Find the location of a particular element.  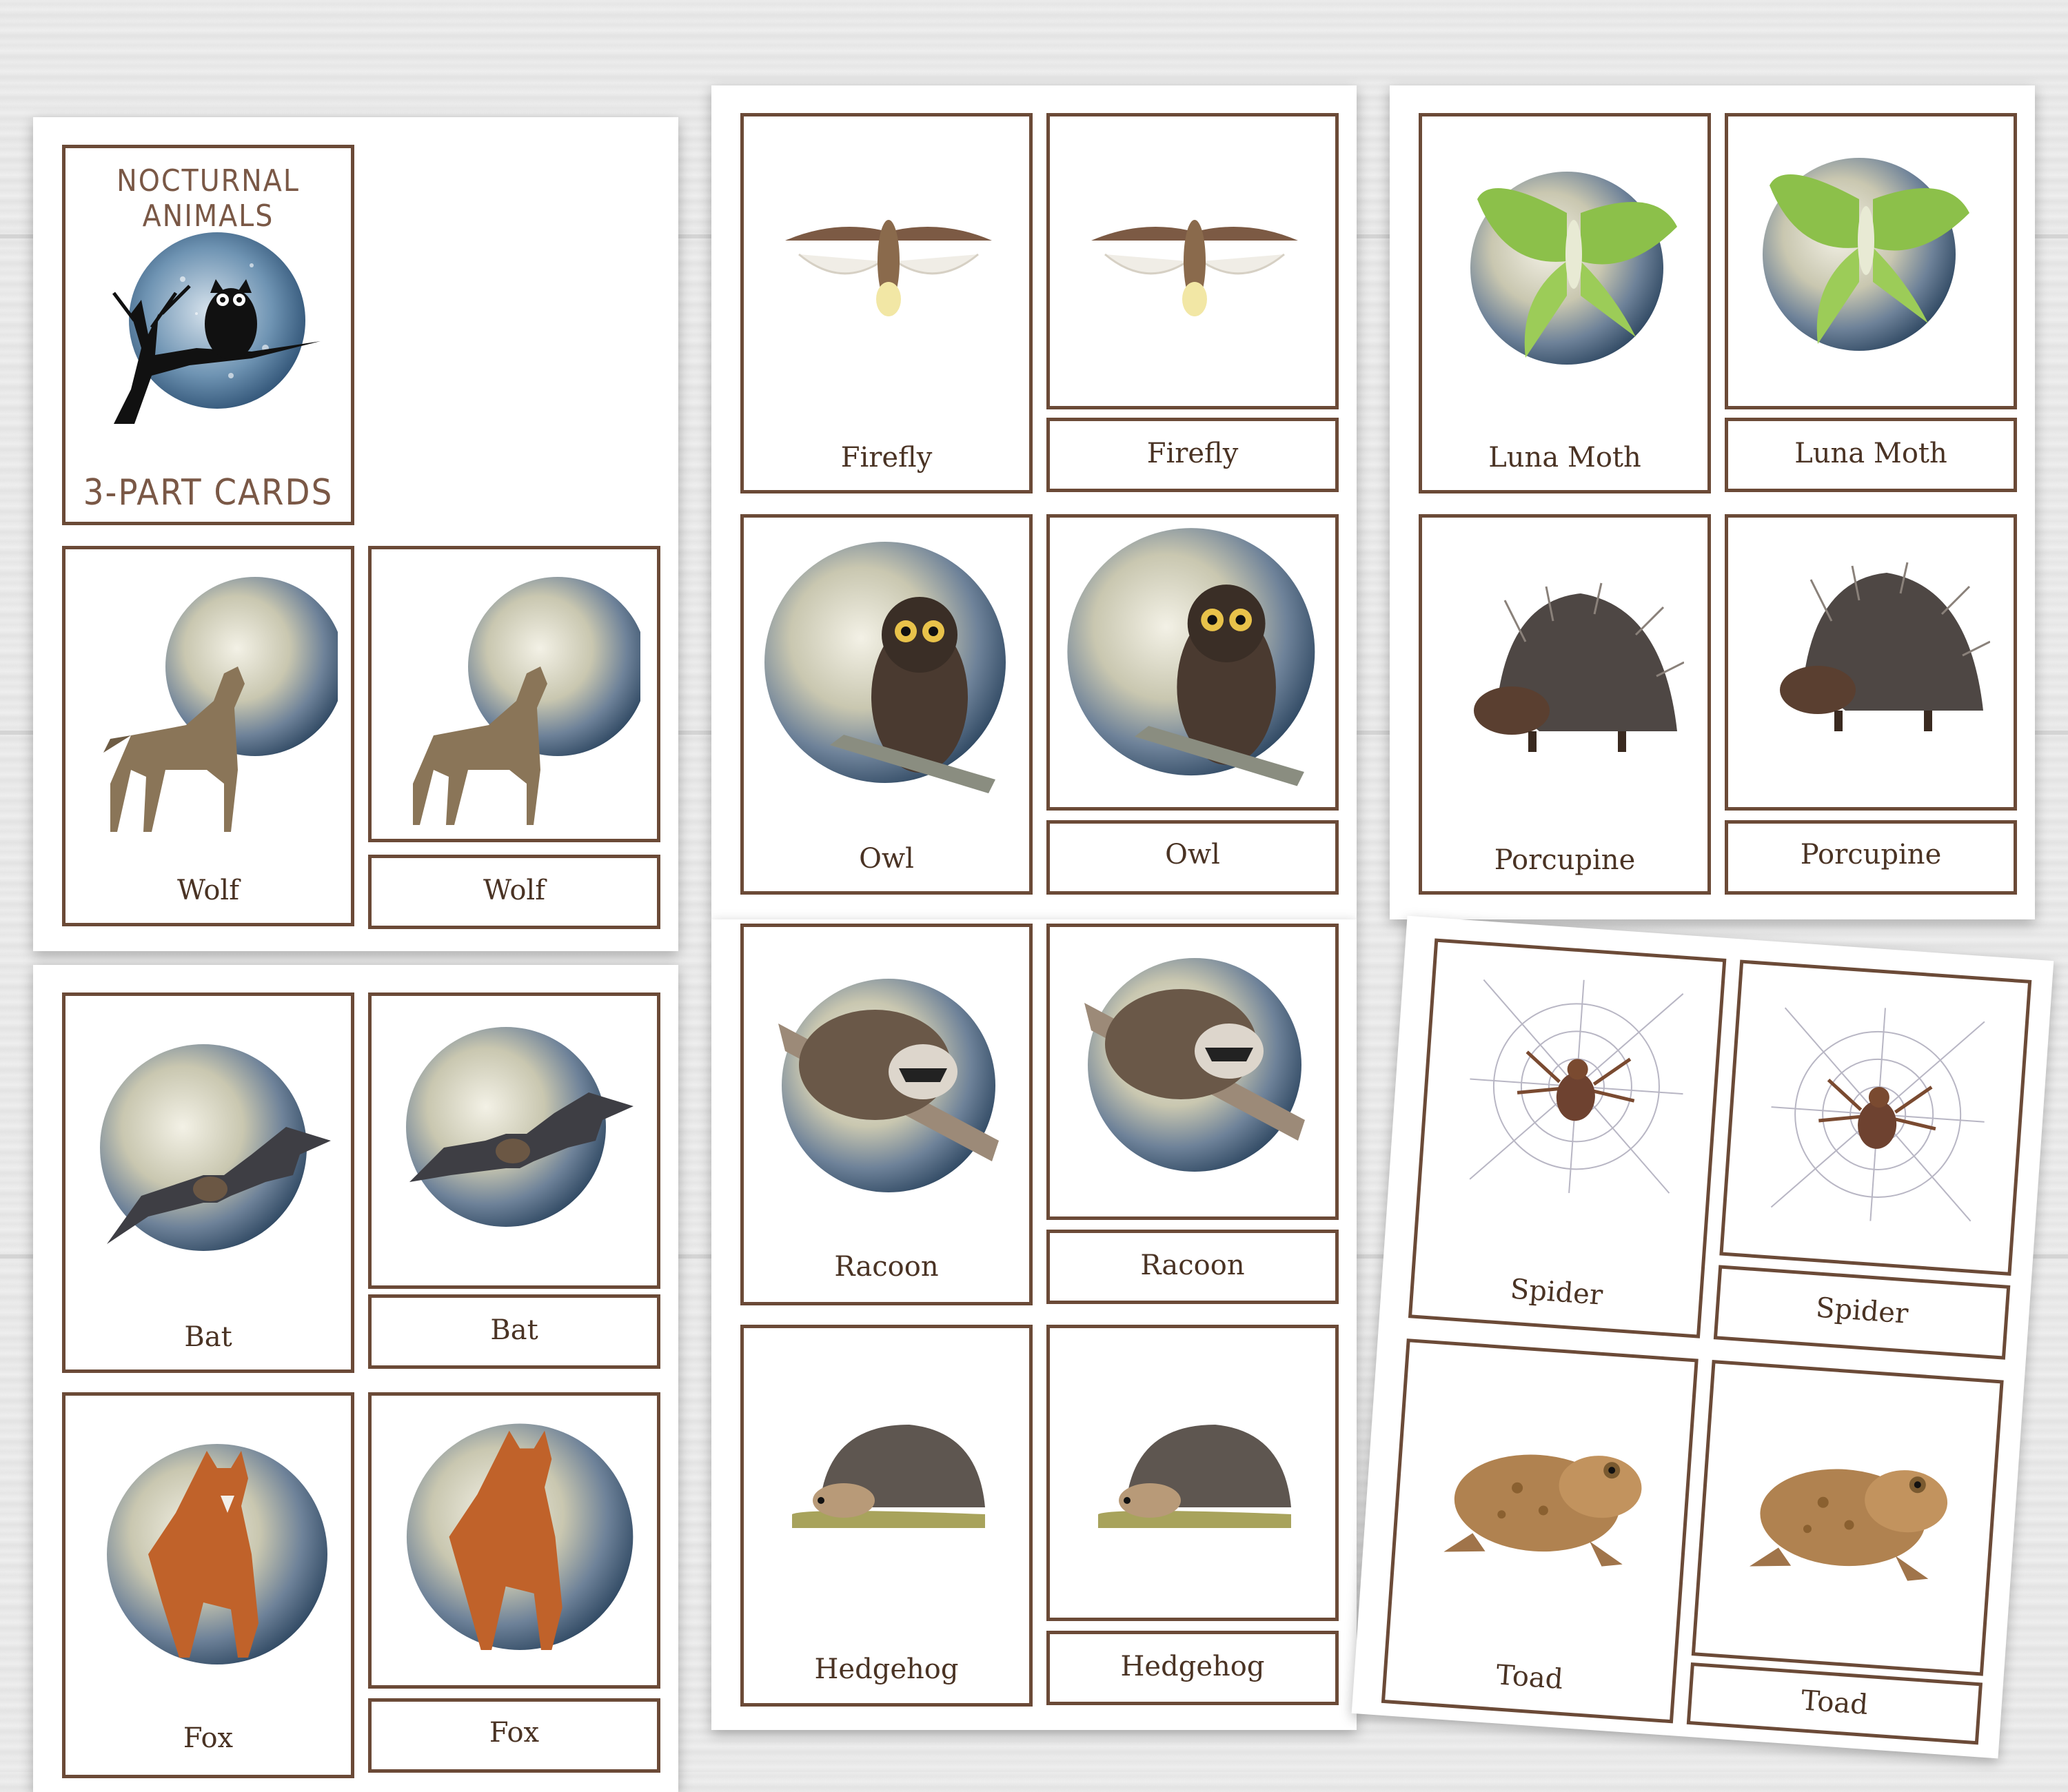

control-card-spider: Spider is located at coordinates (1567, 1138).